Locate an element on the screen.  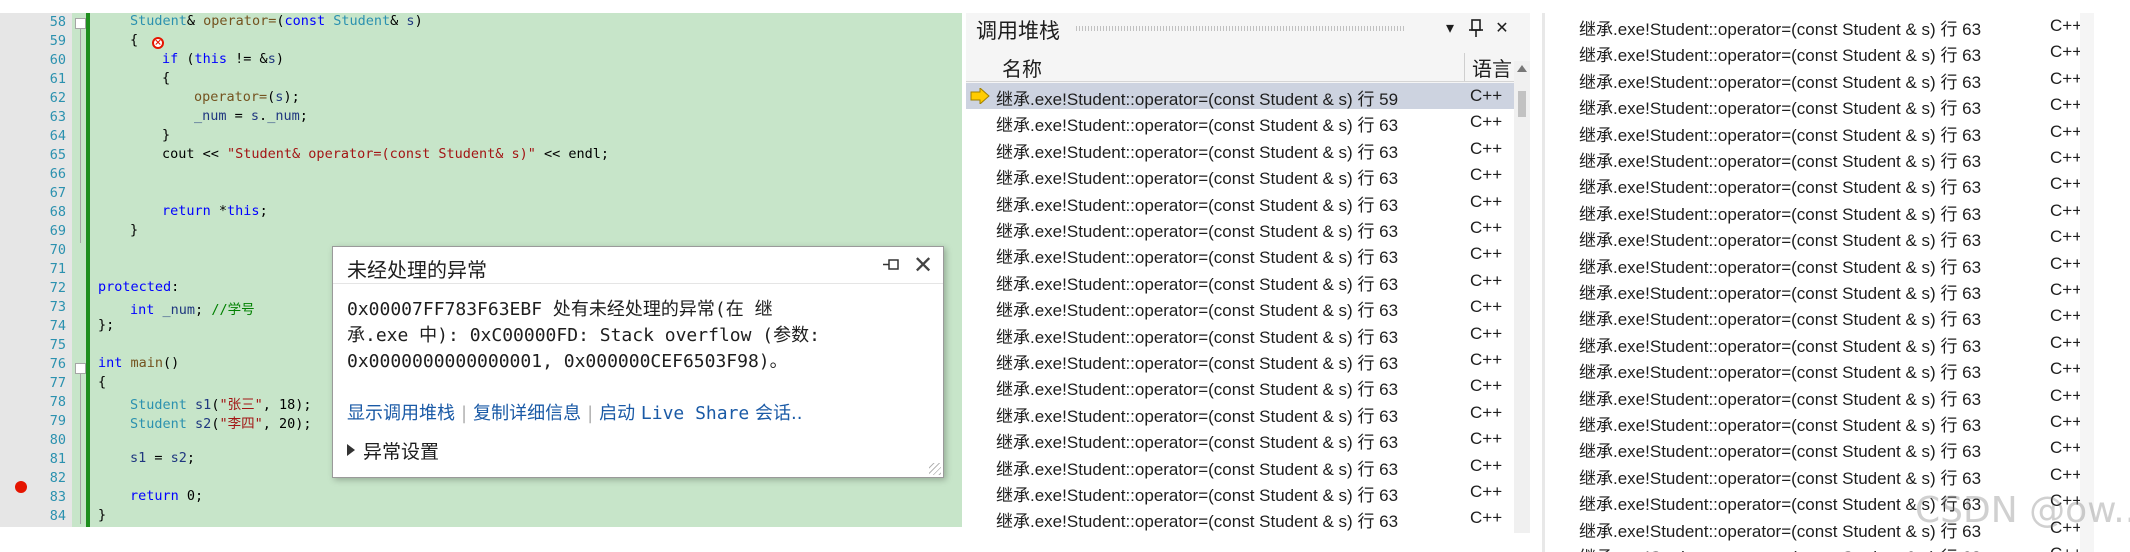
start-label: 启动 is located at coordinates (617, 413).